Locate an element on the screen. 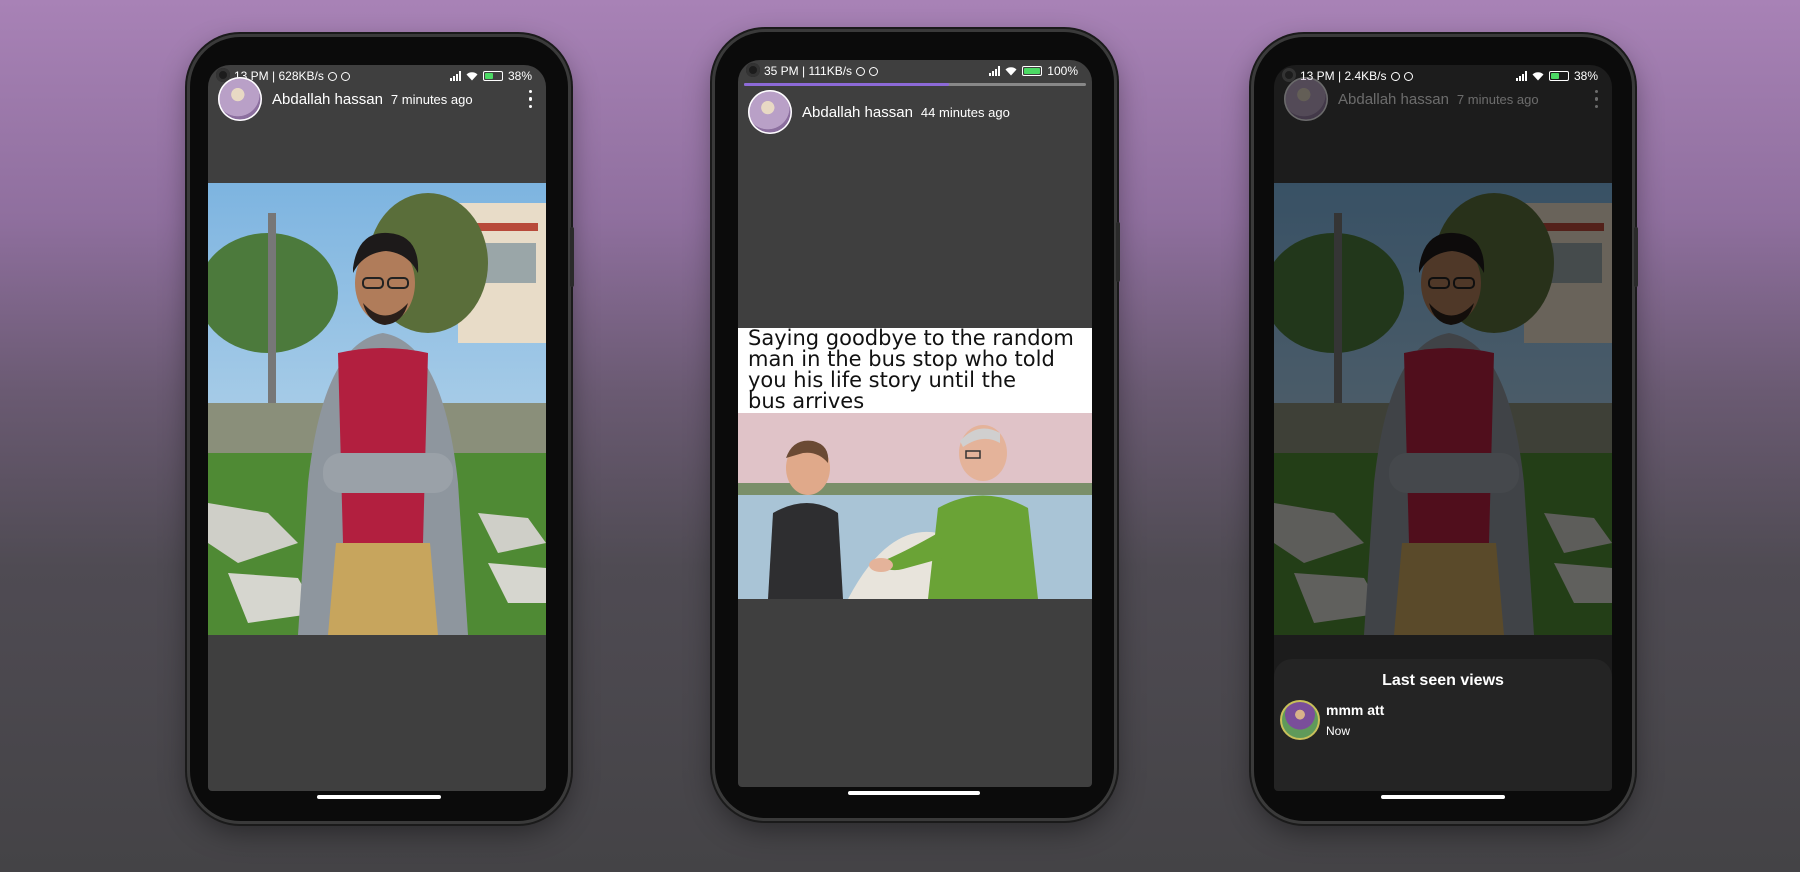 The image size is (1800, 872). meme-caption-line: Saying goodbye to the random is located at coordinates (911, 338).